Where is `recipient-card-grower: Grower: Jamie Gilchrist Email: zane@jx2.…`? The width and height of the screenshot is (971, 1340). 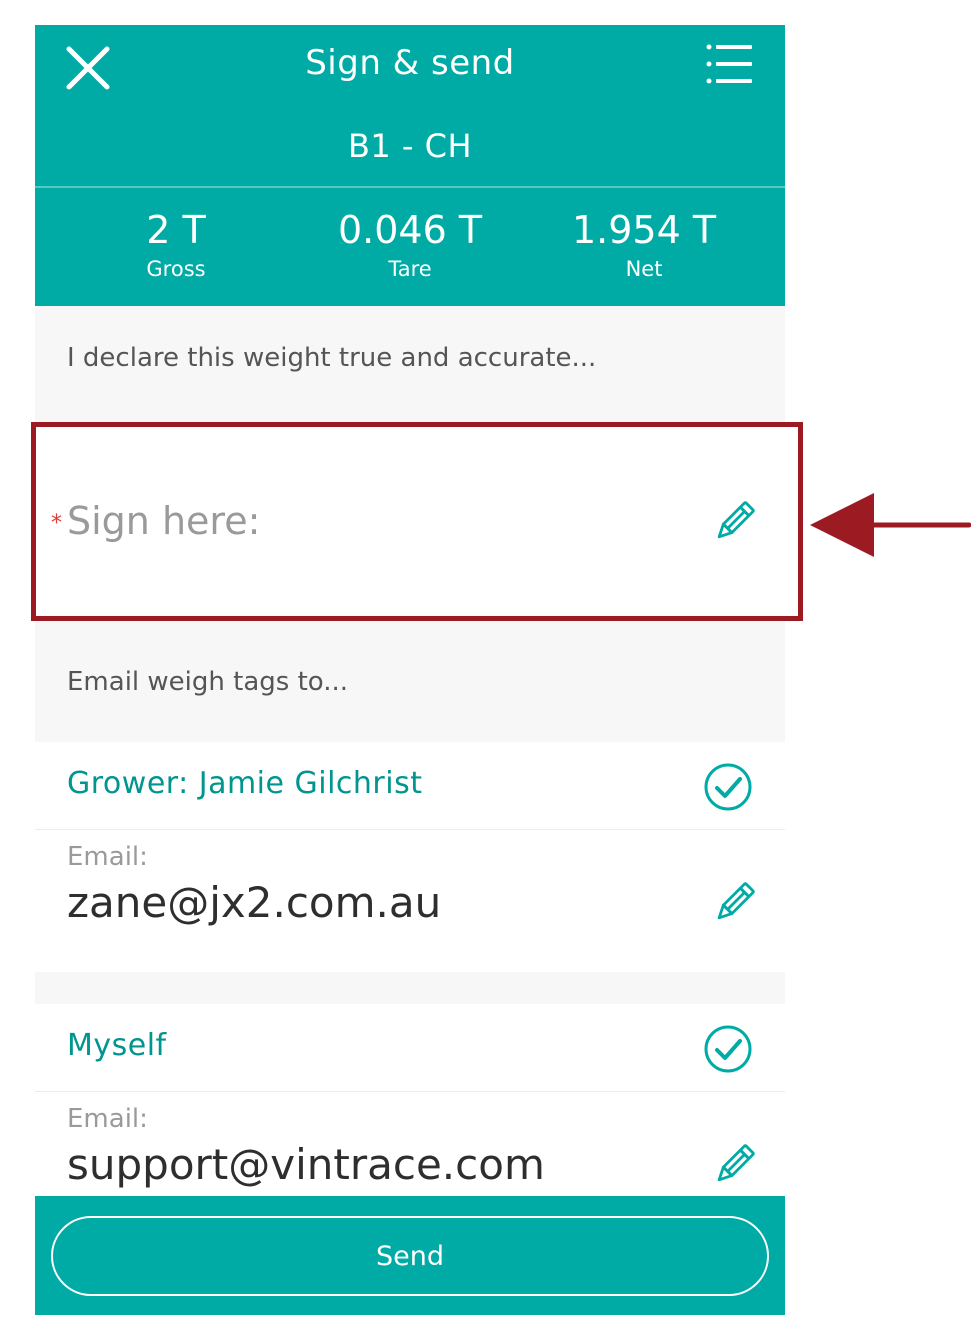
recipient-card-grower: Grower: Jamie Gilchrist Email: zane@jx2.… is located at coordinates (410, 857).